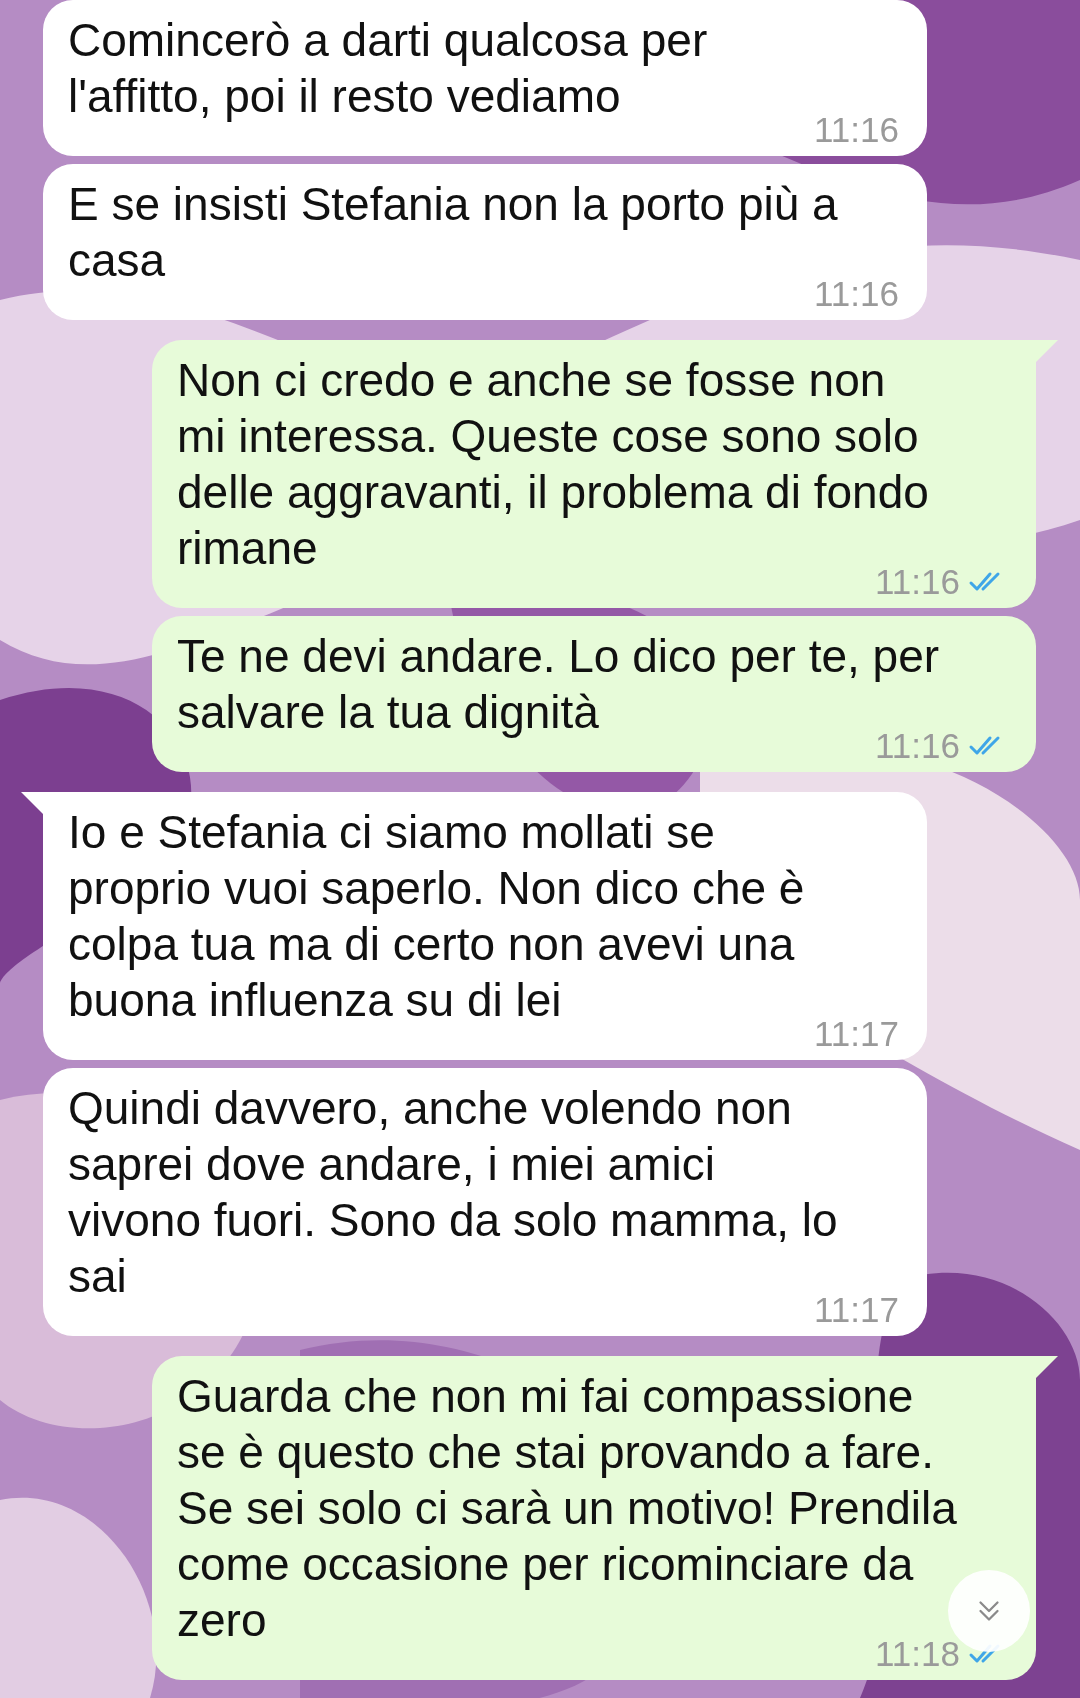  I want to click on message-time: 11:16, so click(856, 130).